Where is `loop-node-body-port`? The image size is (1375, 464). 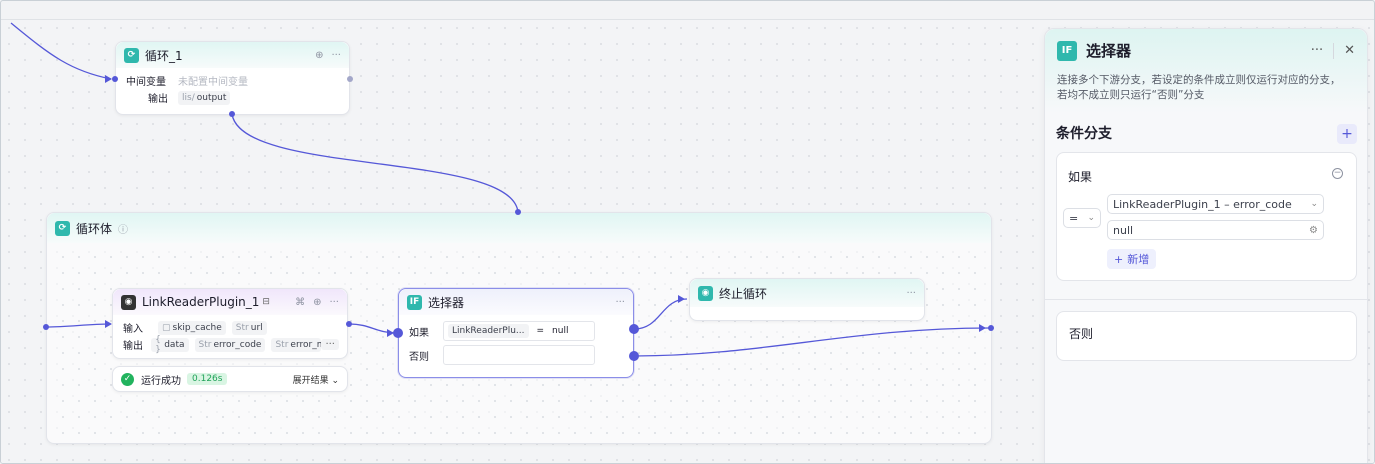 loop-node-body-port is located at coordinates (232, 114).